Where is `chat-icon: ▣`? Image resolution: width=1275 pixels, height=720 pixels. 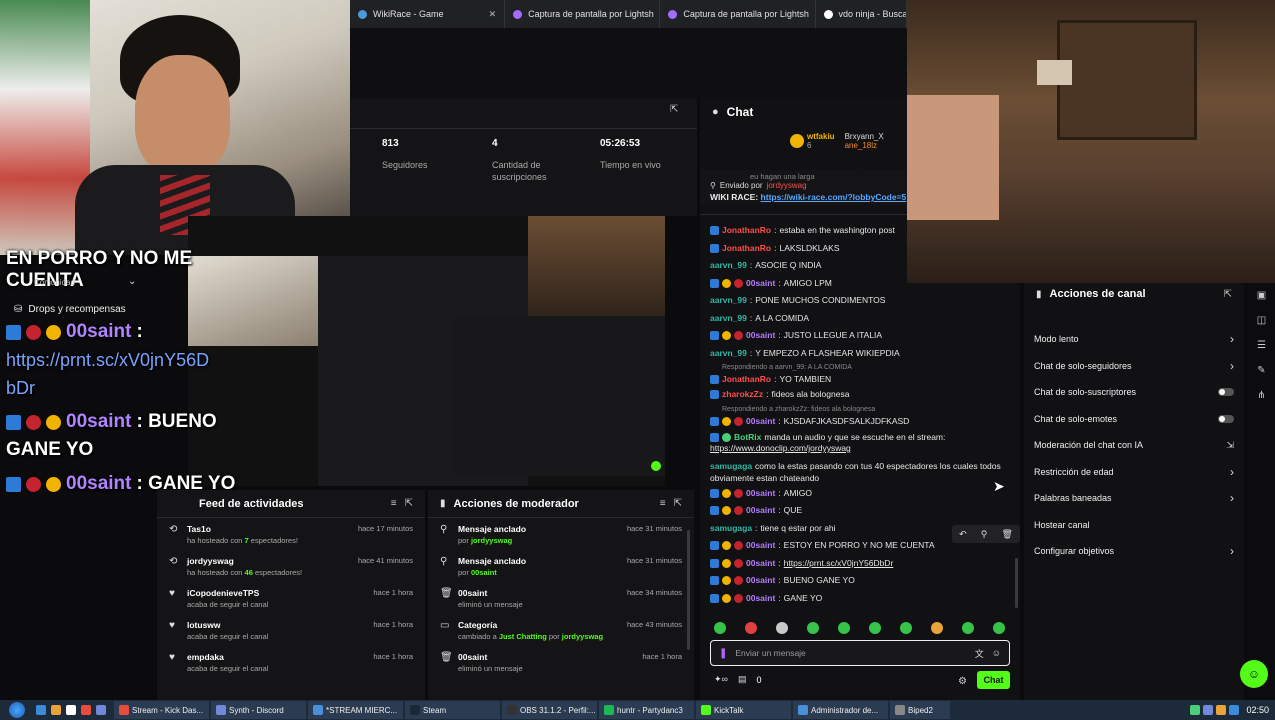
chat-icon: ▣ is located at coordinates (1262, 295).